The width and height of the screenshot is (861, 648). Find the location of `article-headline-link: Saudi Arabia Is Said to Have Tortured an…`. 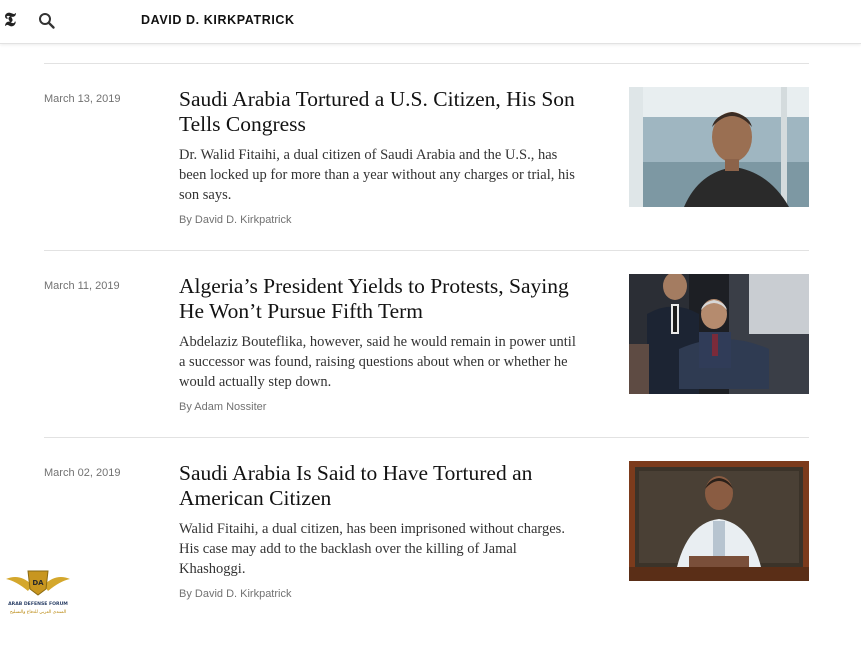

article-headline-link: Saudi Arabia Is Said to Have Tortured an… is located at coordinates (389, 486).